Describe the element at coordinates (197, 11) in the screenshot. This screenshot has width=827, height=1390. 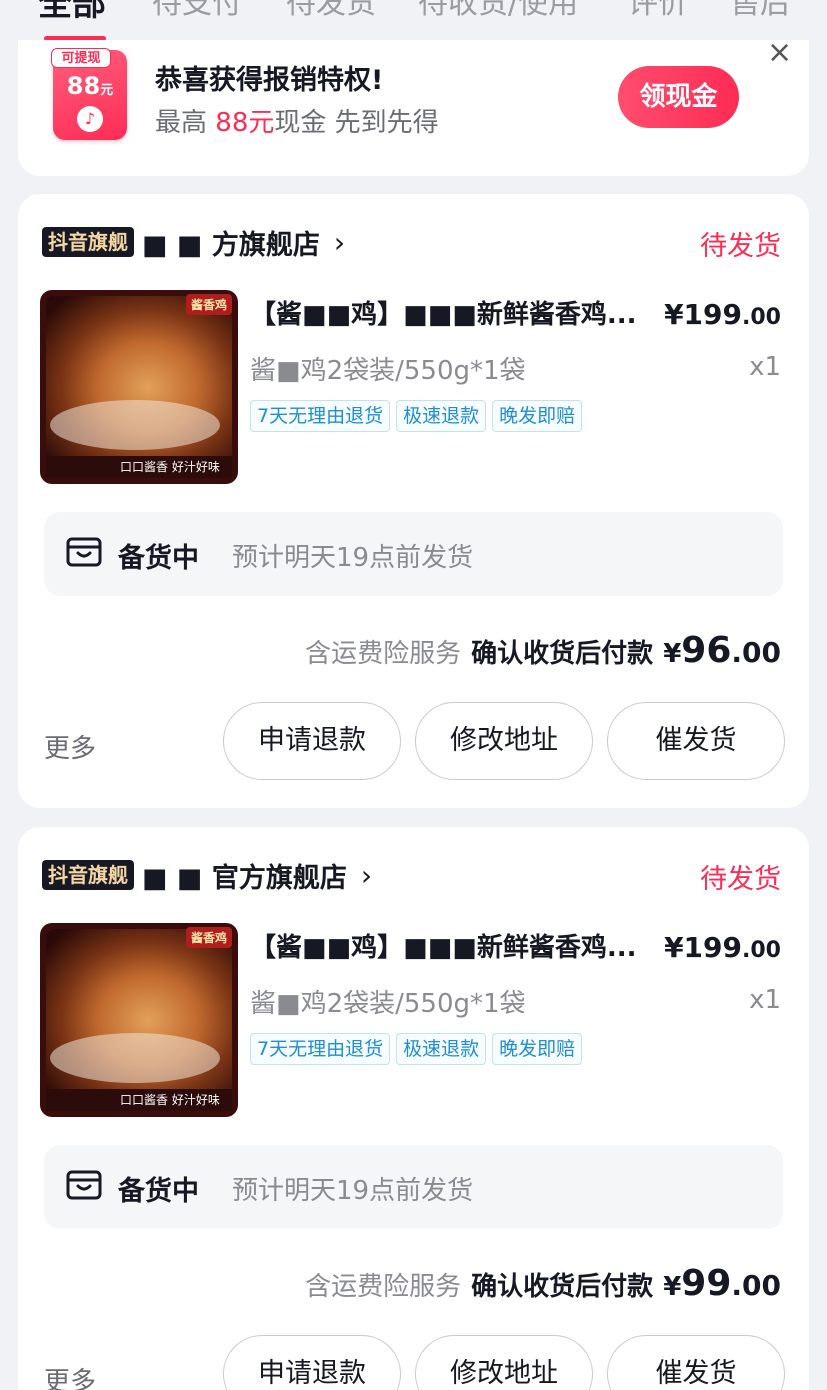
I see `tab-unpaid: 待支付` at that location.